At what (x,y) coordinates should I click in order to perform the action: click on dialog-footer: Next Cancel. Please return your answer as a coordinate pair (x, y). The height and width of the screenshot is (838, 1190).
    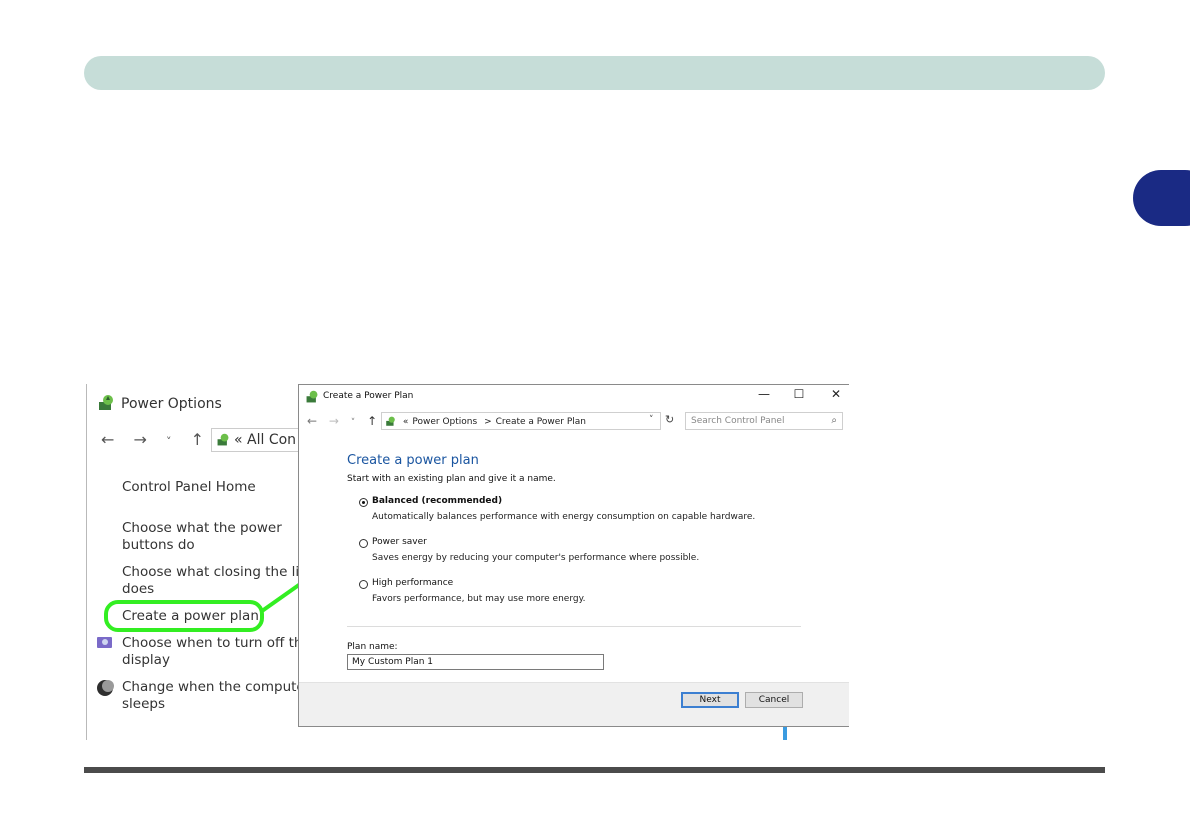
    Looking at the image, I should click on (574, 704).